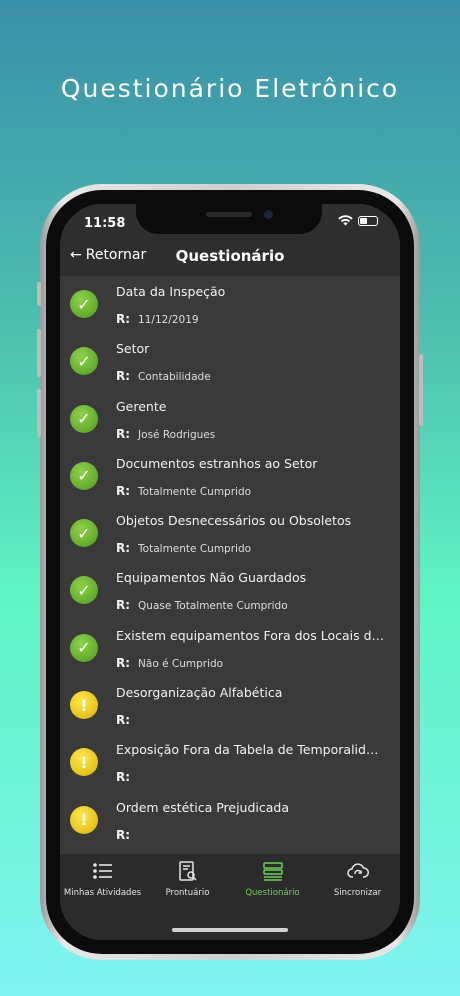 The image size is (460, 996). Describe the element at coordinates (133, 349) in the screenshot. I see `question-text: Setor` at that location.